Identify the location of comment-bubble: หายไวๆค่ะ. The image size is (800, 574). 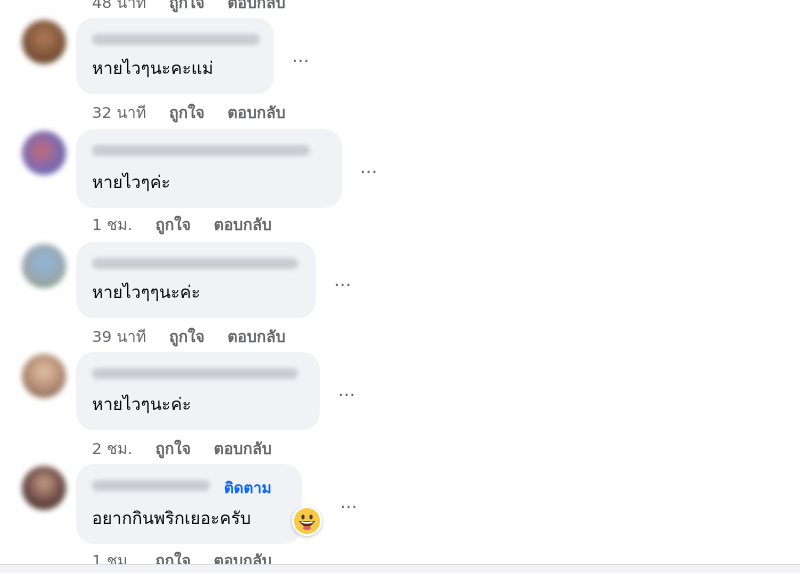
(209, 168).